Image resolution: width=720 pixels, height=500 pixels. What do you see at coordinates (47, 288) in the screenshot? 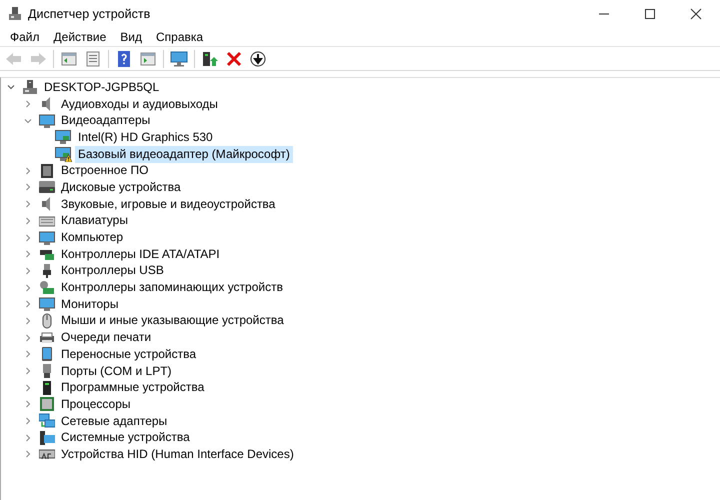
I see `storage-icon` at bounding box center [47, 288].